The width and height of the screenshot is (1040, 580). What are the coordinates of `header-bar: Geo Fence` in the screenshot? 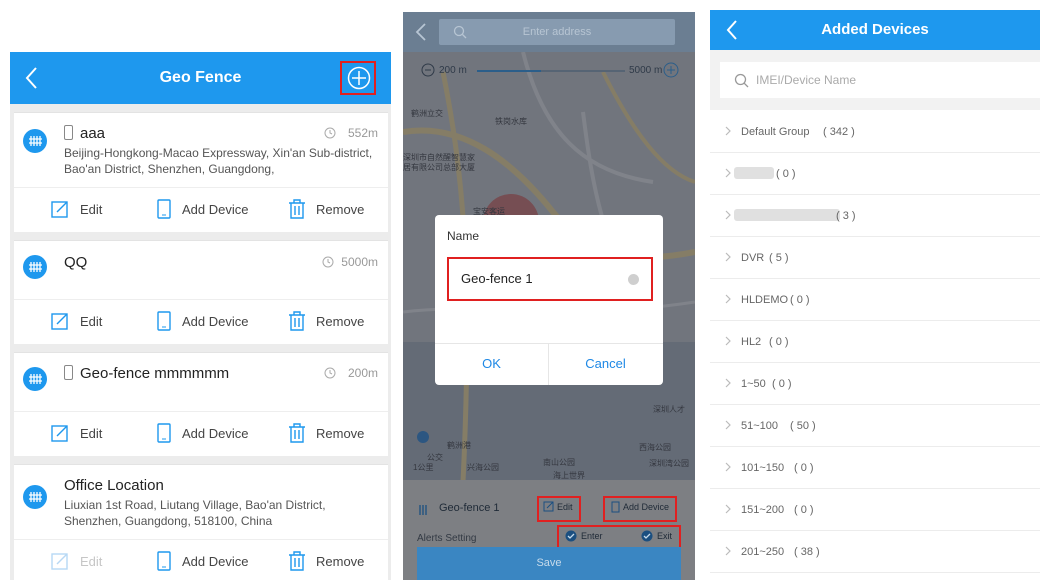 It's located at (200, 78).